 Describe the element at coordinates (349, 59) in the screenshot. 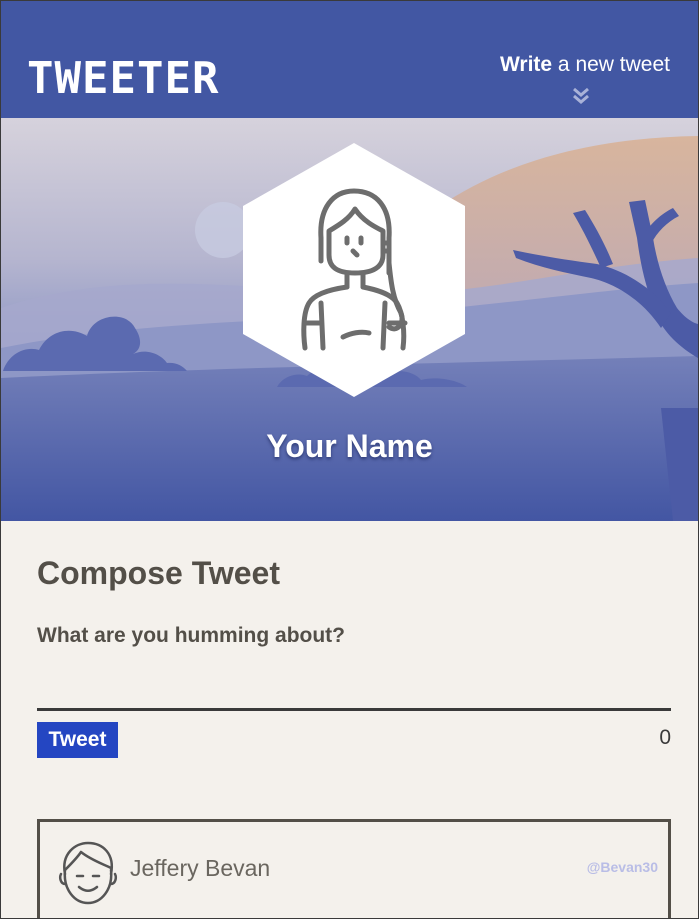

I see `top-nav: TWEETER Write a new tweet` at that location.